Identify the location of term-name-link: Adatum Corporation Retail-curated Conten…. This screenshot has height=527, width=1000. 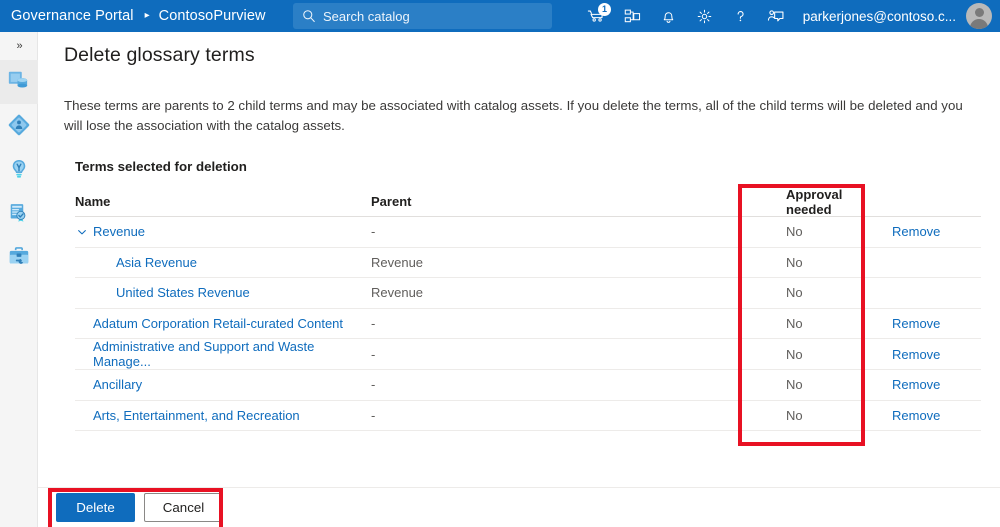
(218, 323).